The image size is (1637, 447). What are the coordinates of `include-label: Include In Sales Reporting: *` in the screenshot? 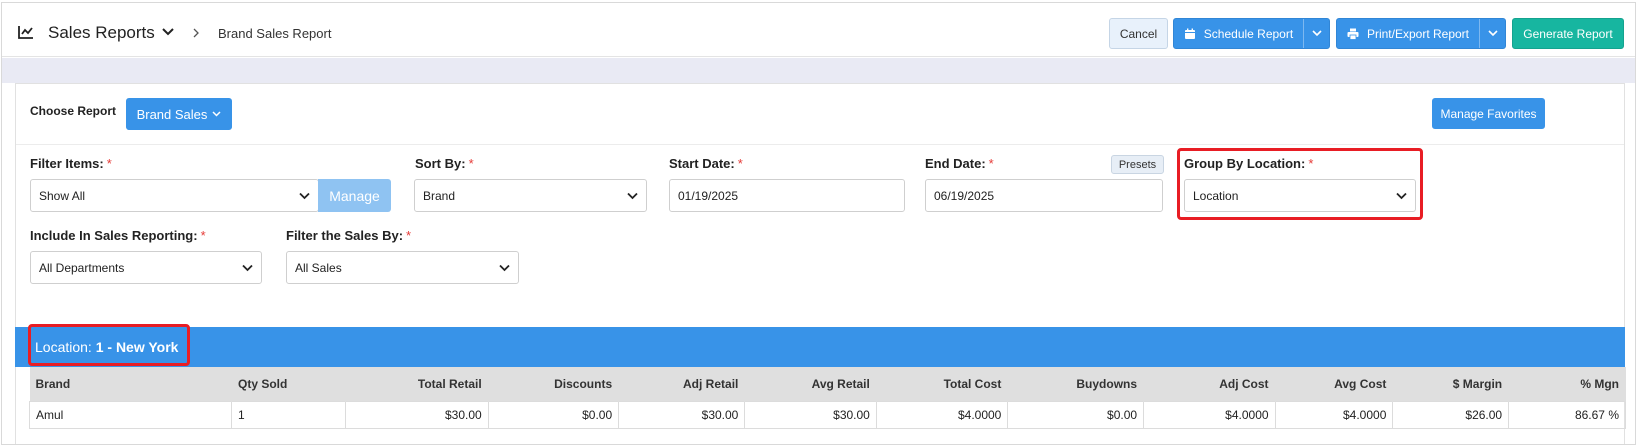 It's located at (118, 235).